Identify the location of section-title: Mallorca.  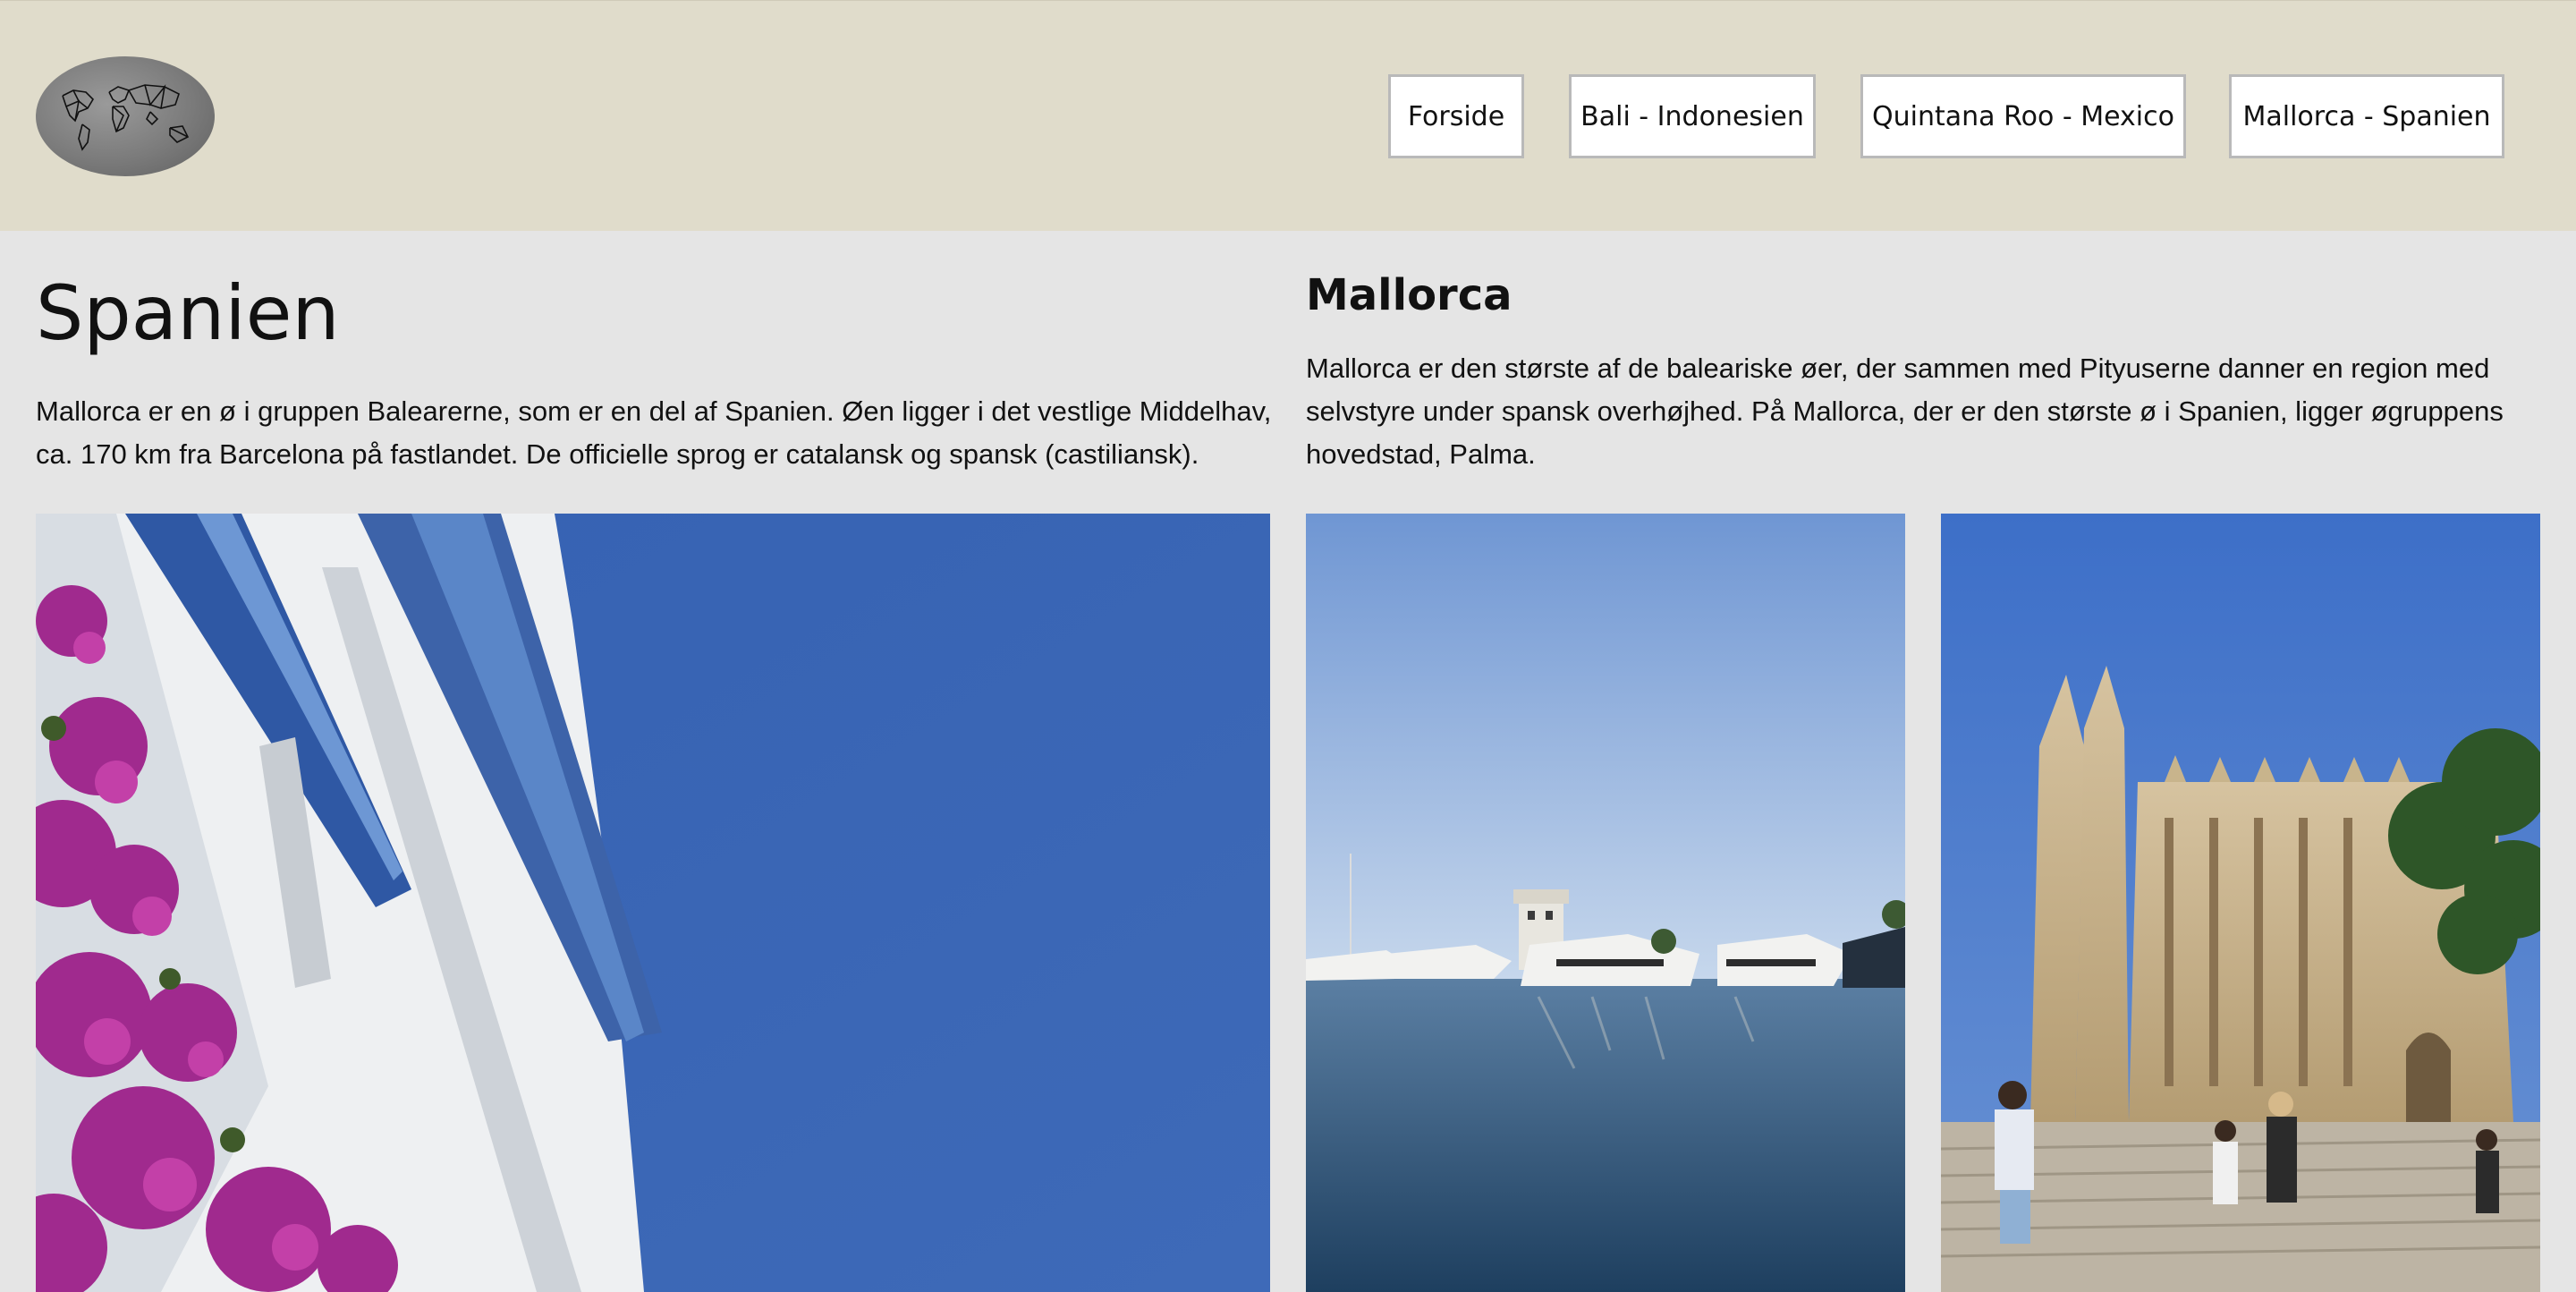
(1409, 295).